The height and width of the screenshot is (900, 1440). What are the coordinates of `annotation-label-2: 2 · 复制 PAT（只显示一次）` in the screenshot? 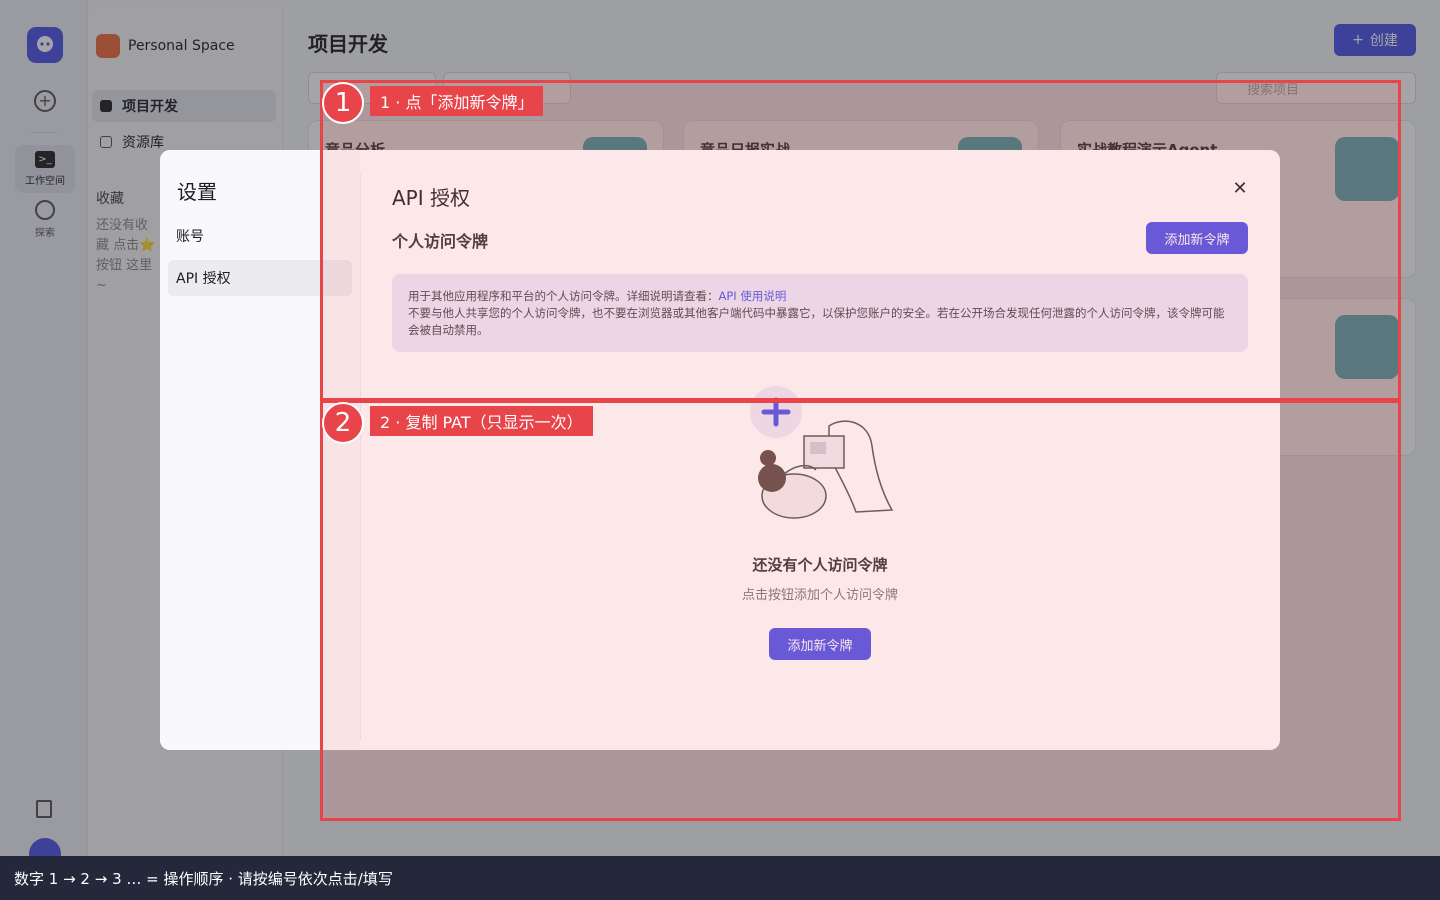 It's located at (481, 421).